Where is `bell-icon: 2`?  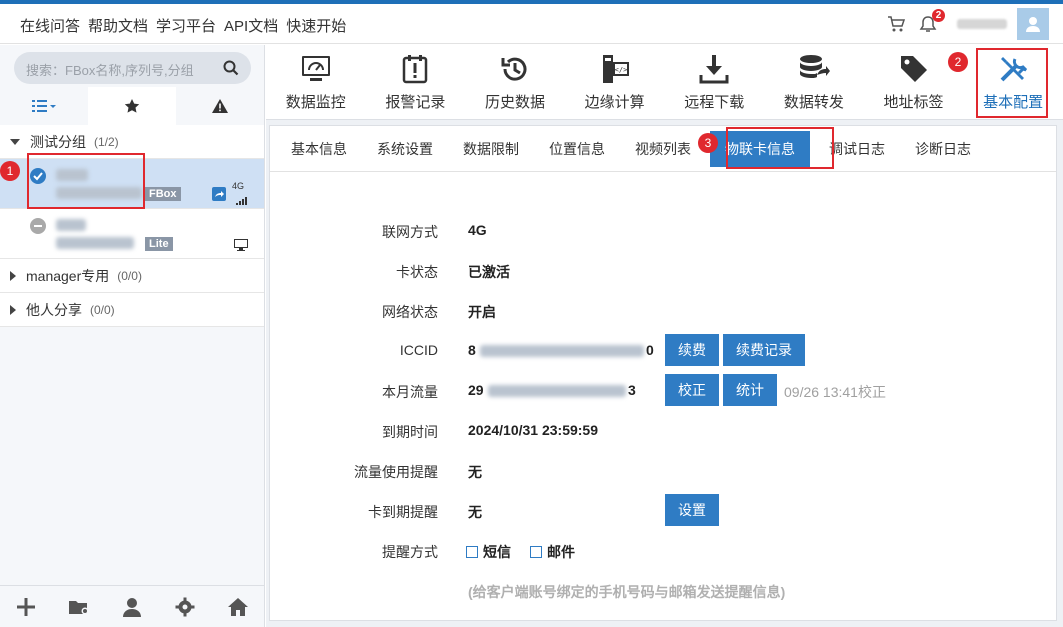
bell-icon: 2 is located at coordinates (932, 21).